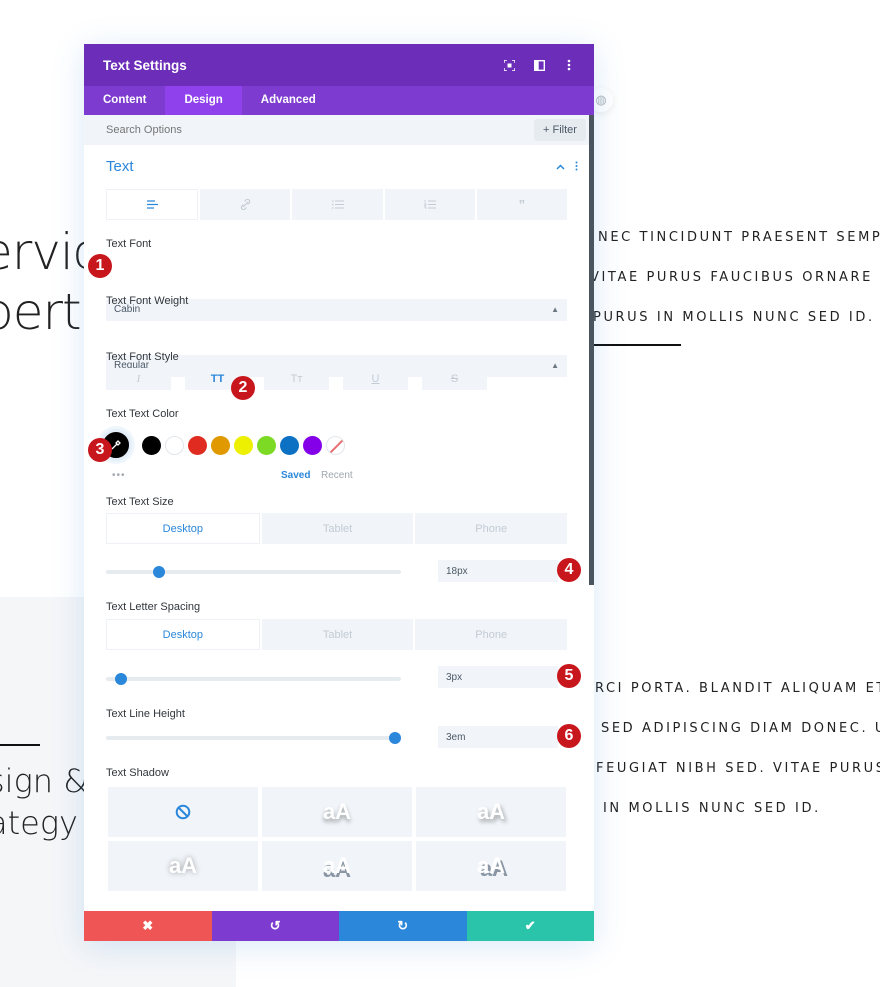  I want to click on recent-colors-tab: Recent, so click(337, 475).